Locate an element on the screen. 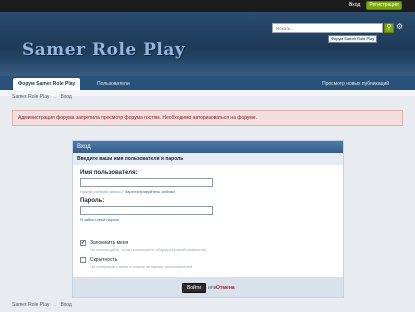  tab-members: Пользователи is located at coordinates (113, 84).